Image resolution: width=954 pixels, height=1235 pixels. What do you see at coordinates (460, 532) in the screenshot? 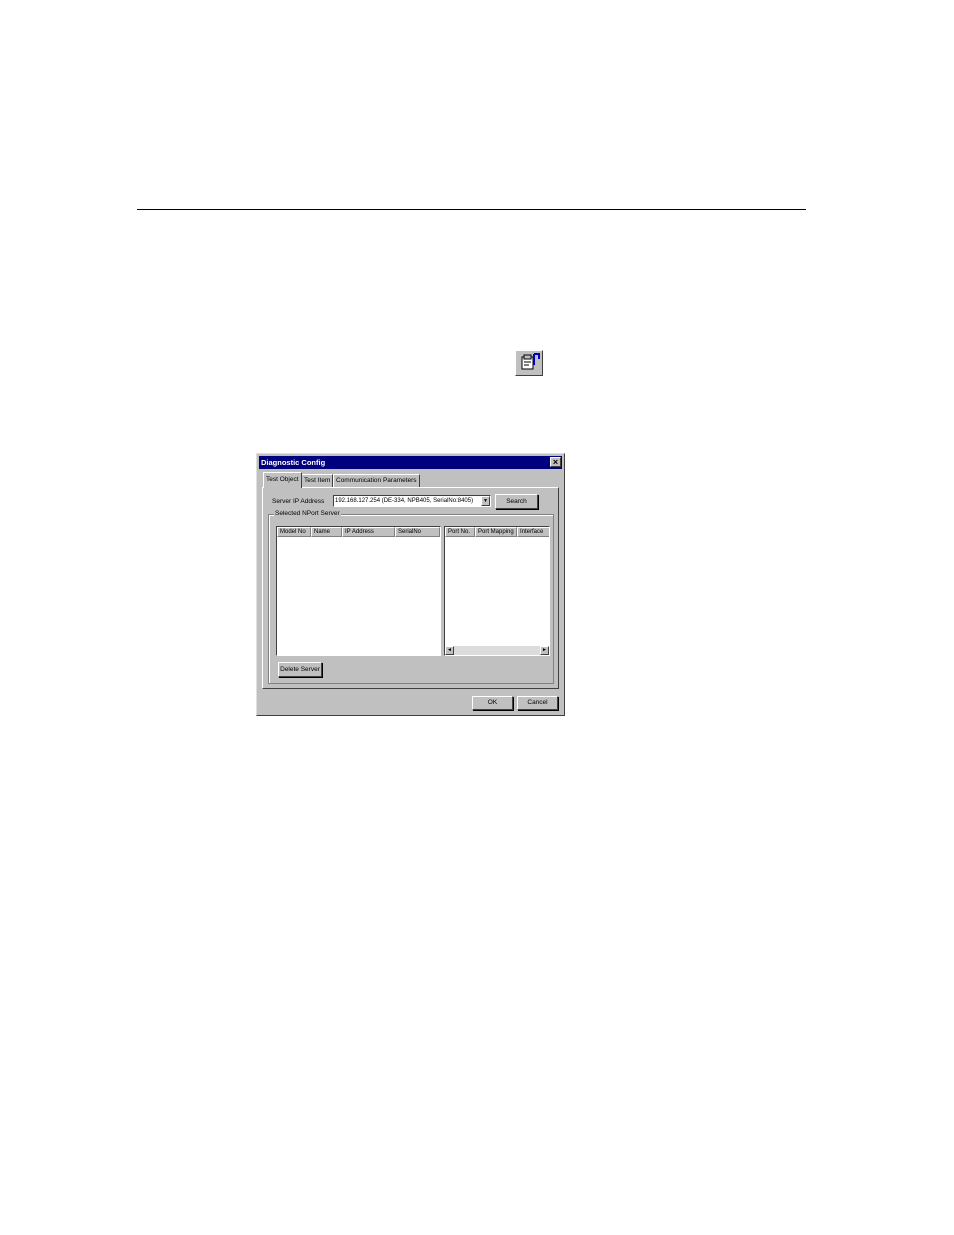
I see `column-port-no: Port No.` at bounding box center [460, 532].